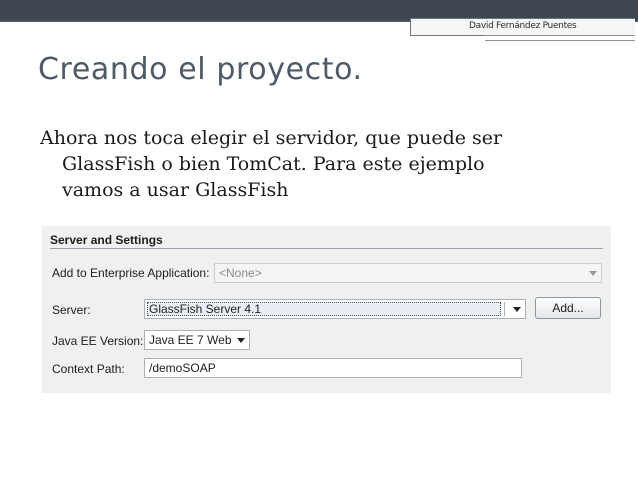 Image resolution: width=638 pixels, height=479 pixels. What do you see at coordinates (335, 309) in the screenshot?
I see `server-select: GlassFish Server 4.1` at bounding box center [335, 309].